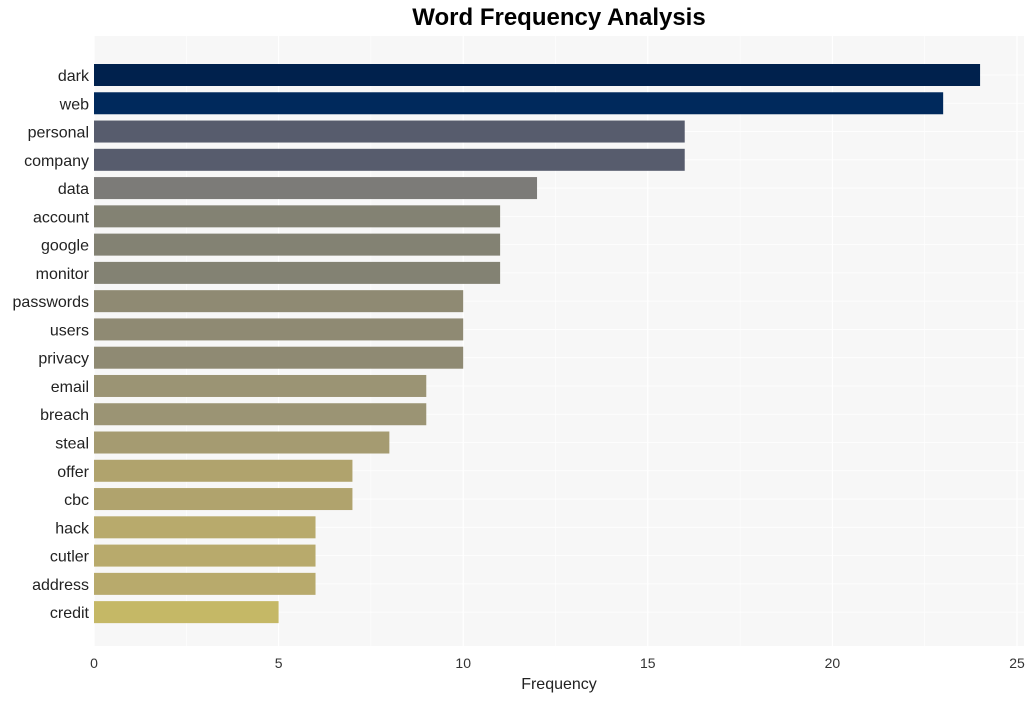 The image size is (1034, 701). Describe the element at coordinates (279, 357) in the screenshot. I see `bar-privacy` at that location.